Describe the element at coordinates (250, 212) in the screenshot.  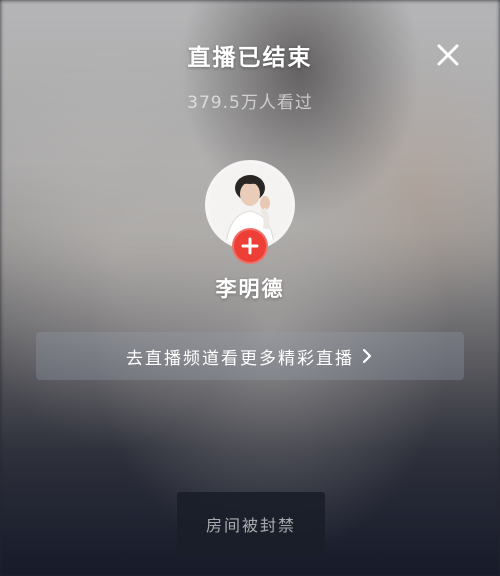
I see `streamer-avatar-group` at that location.